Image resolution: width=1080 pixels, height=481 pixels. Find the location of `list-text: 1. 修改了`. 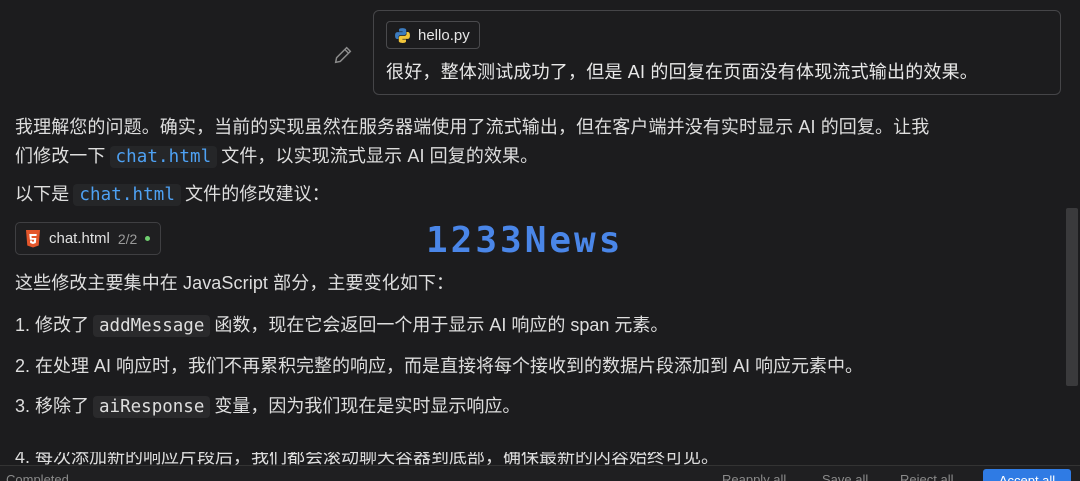

list-text: 1. 修改了 is located at coordinates (52, 325).